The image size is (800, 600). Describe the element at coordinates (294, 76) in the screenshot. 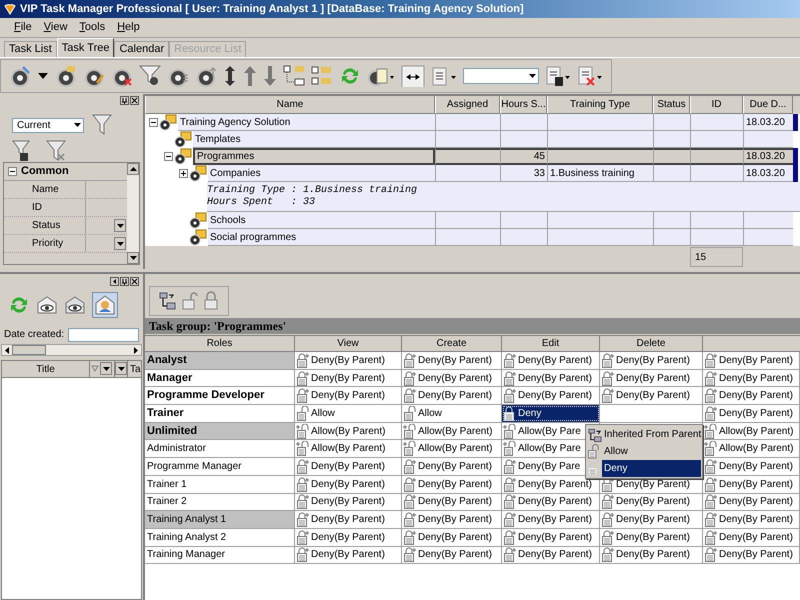

I see `collapse-tree-icon` at that location.